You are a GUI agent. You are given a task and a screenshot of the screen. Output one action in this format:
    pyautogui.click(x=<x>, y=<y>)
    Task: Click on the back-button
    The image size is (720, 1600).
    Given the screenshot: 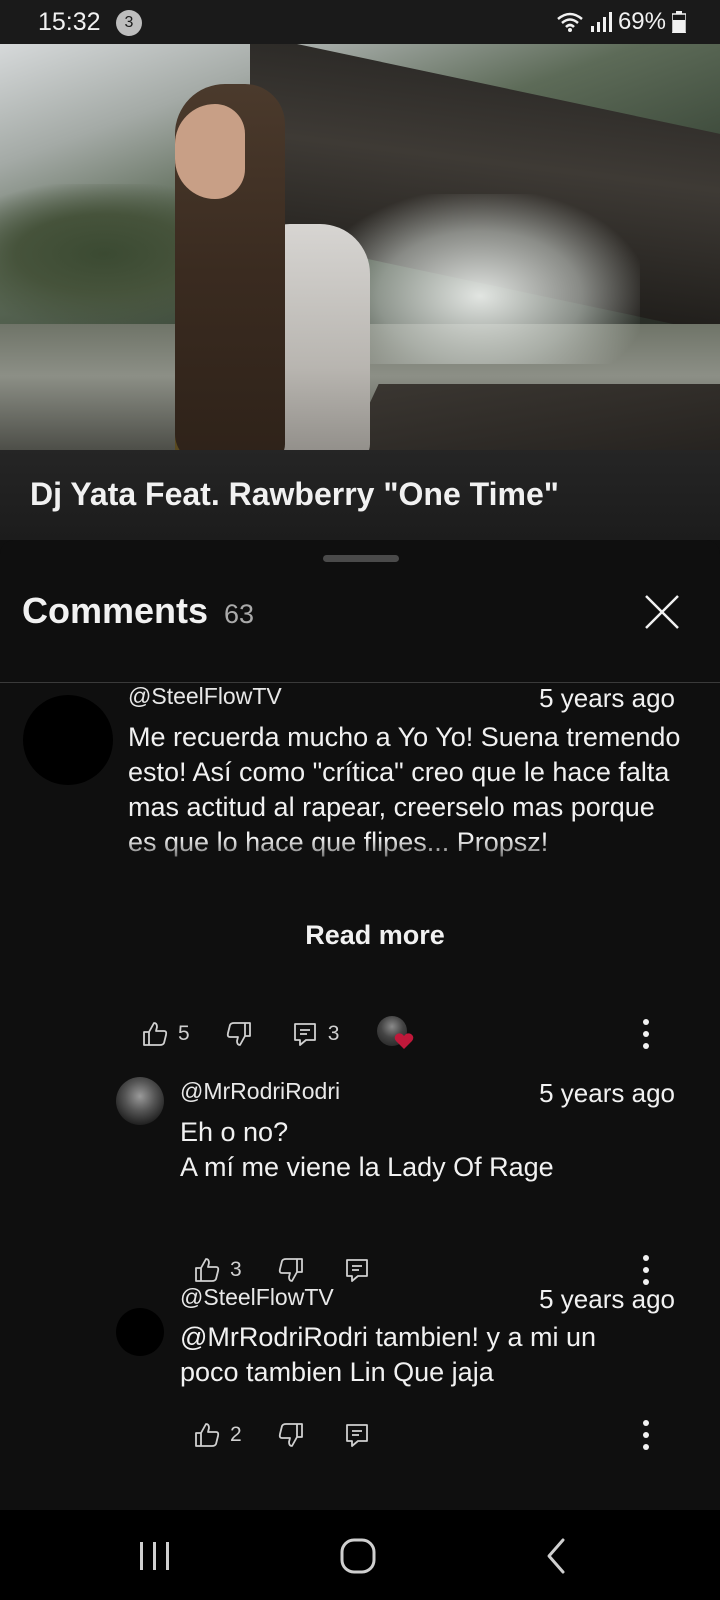 What is the action you would take?
    pyautogui.click(x=558, y=1556)
    